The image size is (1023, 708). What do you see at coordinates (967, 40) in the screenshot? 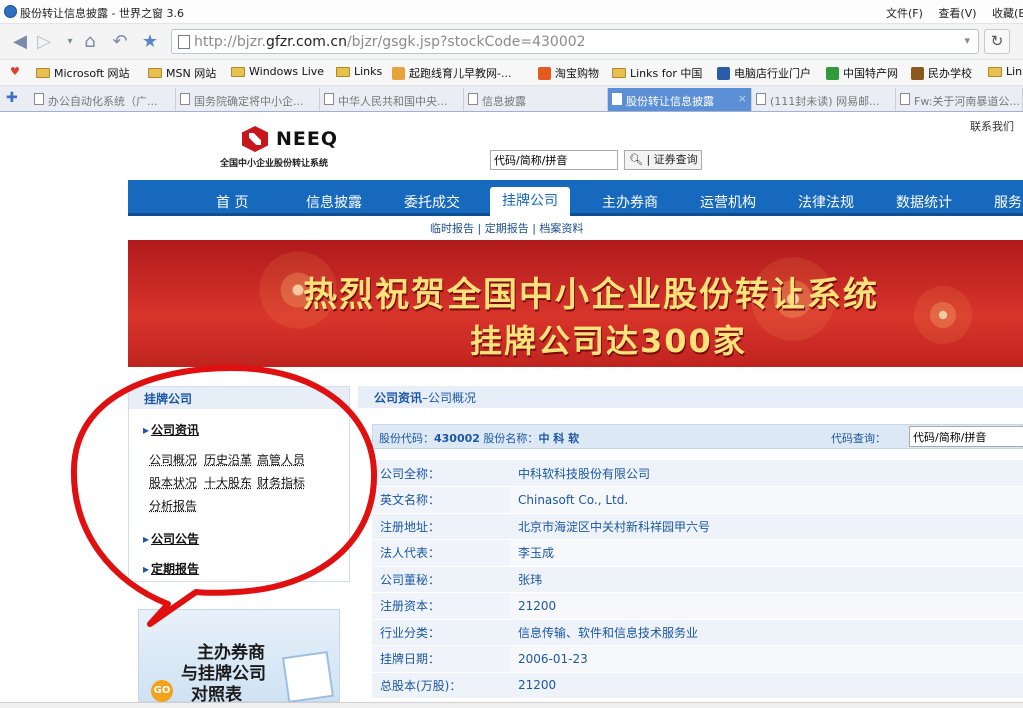
I see `address-dropdown-icon: ▾` at bounding box center [967, 40].